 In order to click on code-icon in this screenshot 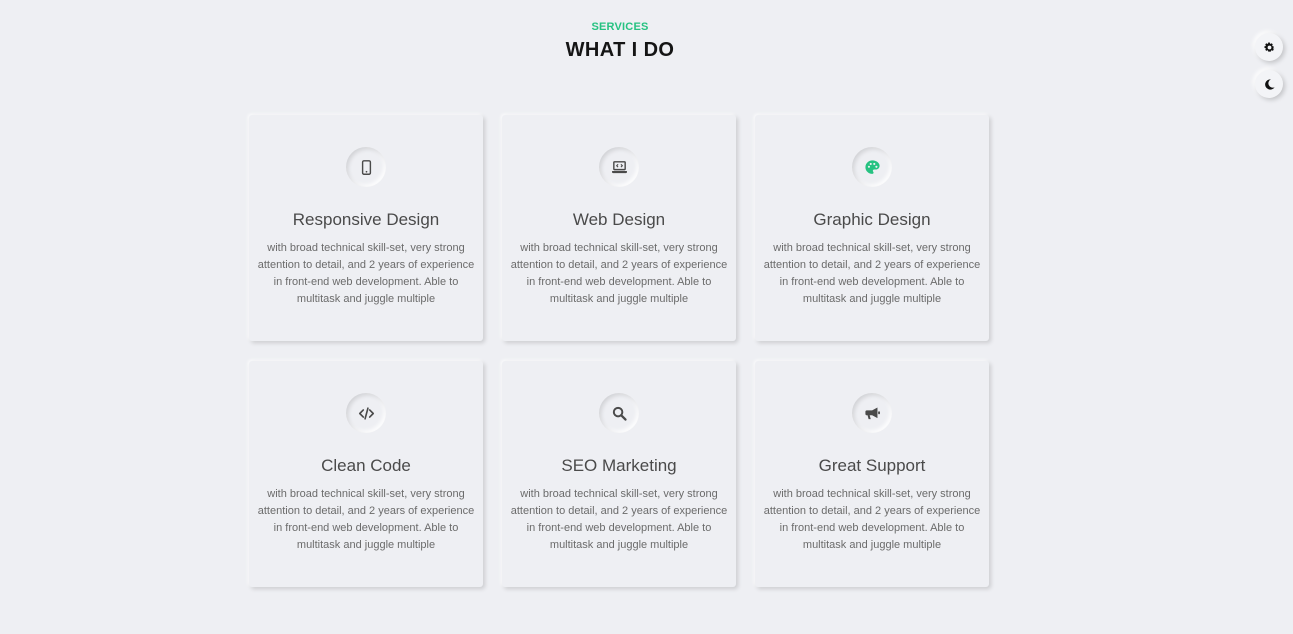, I will do `click(366, 413)`.